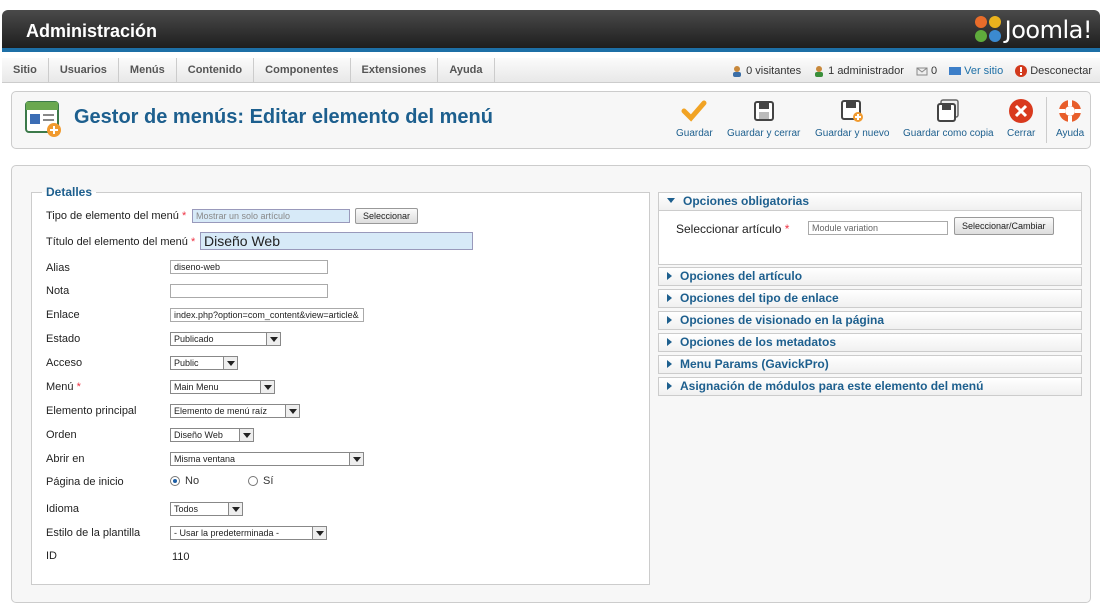  What do you see at coordinates (85, 482) in the screenshot?
I see `home-label: Página de inicio` at bounding box center [85, 482].